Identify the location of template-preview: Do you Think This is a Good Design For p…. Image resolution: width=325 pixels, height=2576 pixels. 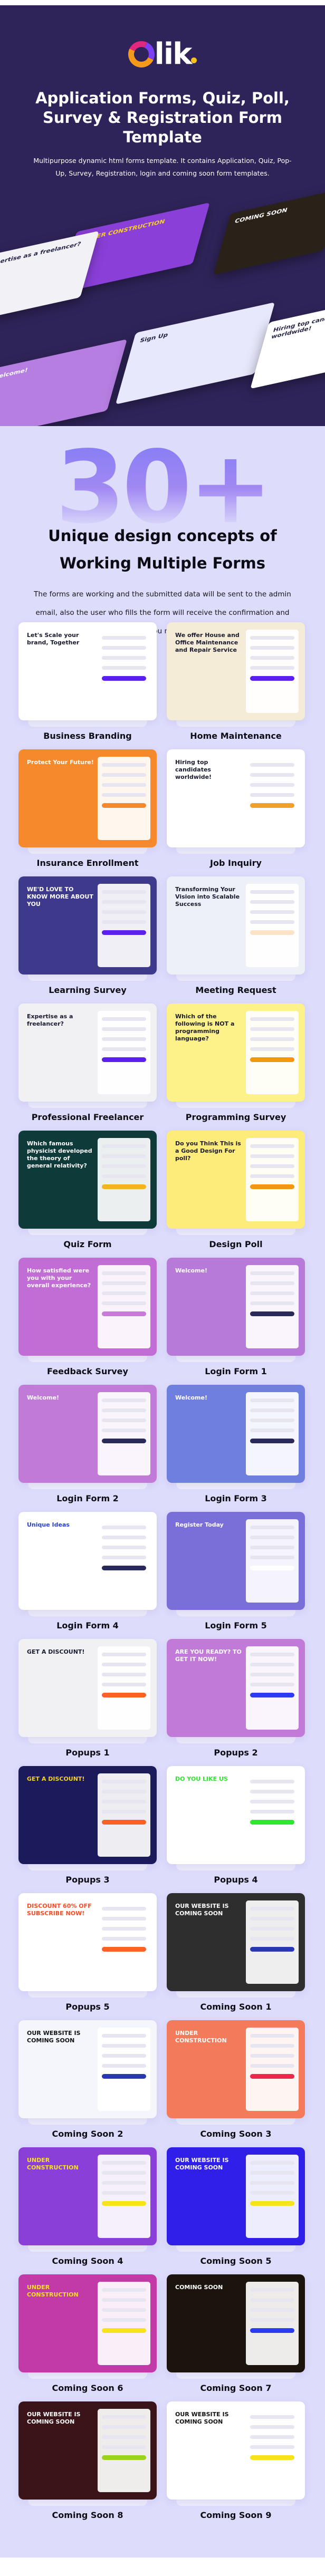
(236, 1180).